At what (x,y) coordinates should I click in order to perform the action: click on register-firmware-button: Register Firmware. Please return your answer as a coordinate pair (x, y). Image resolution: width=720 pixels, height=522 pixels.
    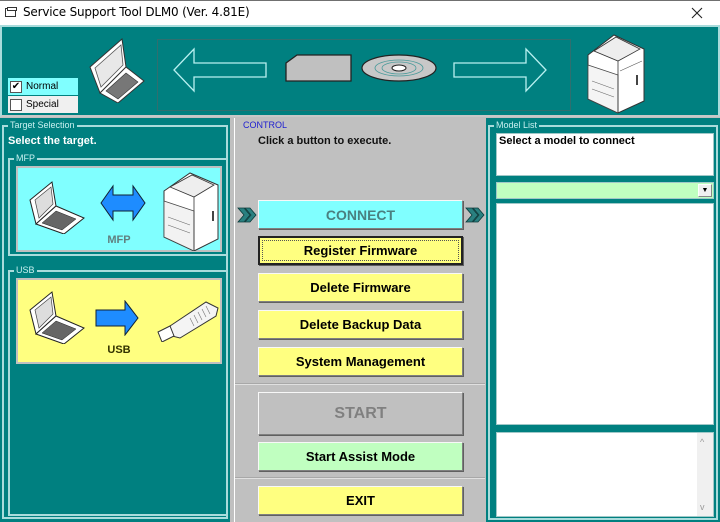
    Looking at the image, I should click on (360, 250).